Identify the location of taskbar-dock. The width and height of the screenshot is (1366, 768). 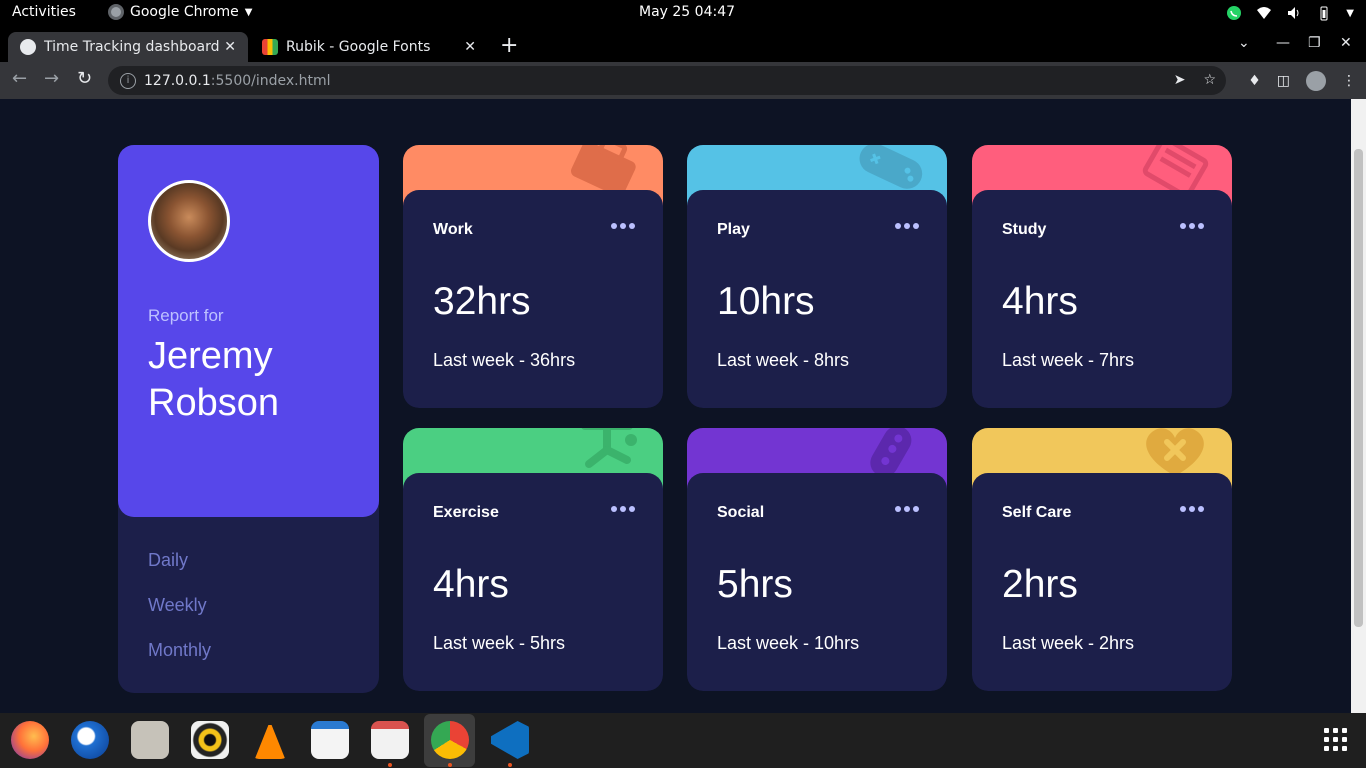
(683, 740).